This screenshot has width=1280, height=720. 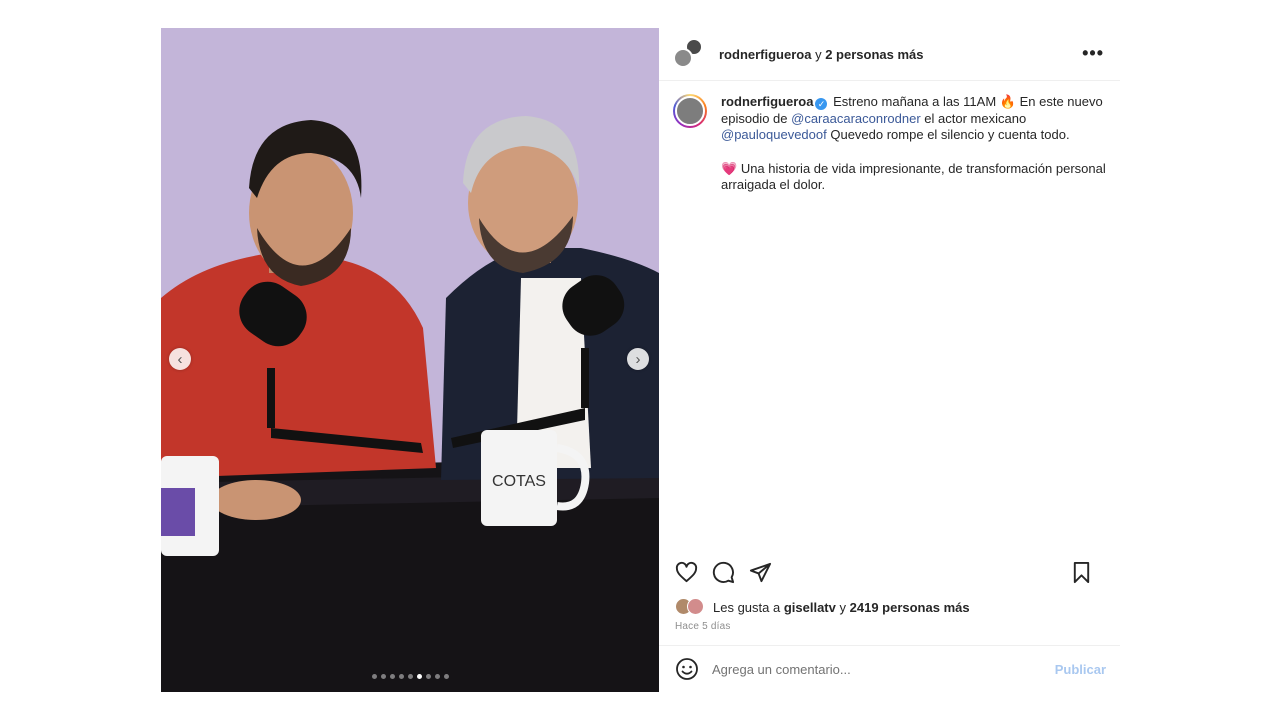 What do you see at coordinates (910, 607) in the screenshot?
I see `likes-count: 2419 personas más` at bounding box center [910, 607].